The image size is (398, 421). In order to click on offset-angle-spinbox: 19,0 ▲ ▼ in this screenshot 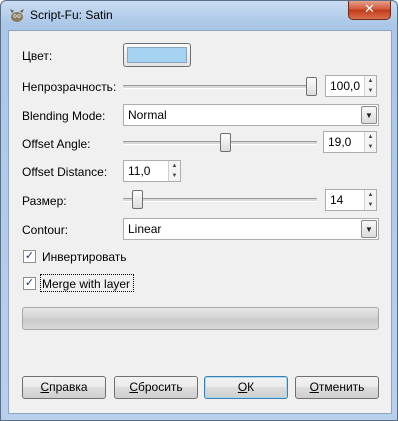, I will do `click(350, 142)`.